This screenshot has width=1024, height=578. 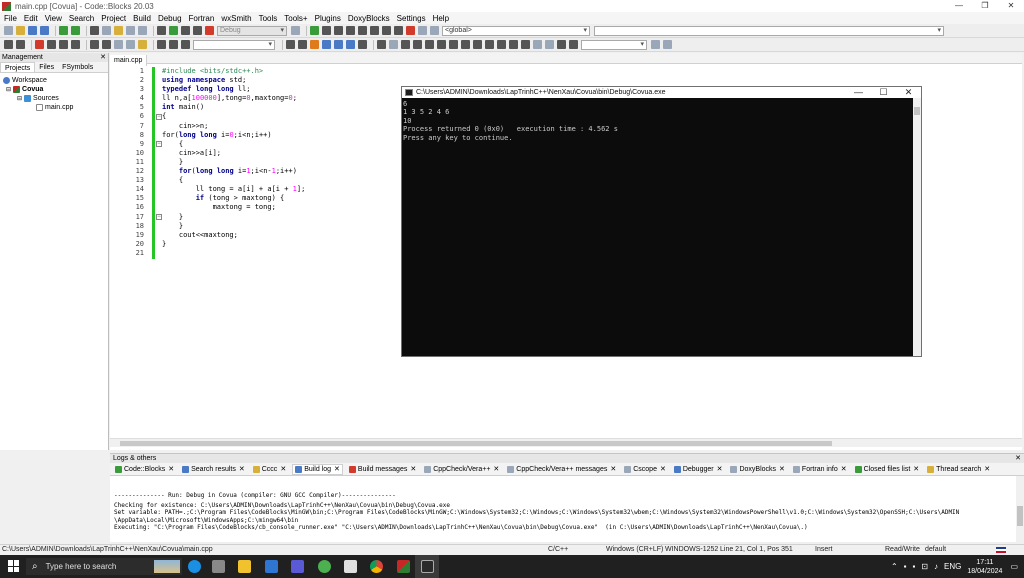 I want to click on forward-arrow-icon, so click(x=302, y=44).